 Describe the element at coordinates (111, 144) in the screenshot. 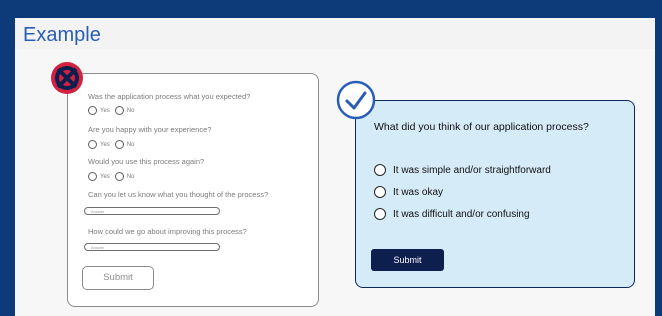

I see `options-happy: Yes No` at that location.